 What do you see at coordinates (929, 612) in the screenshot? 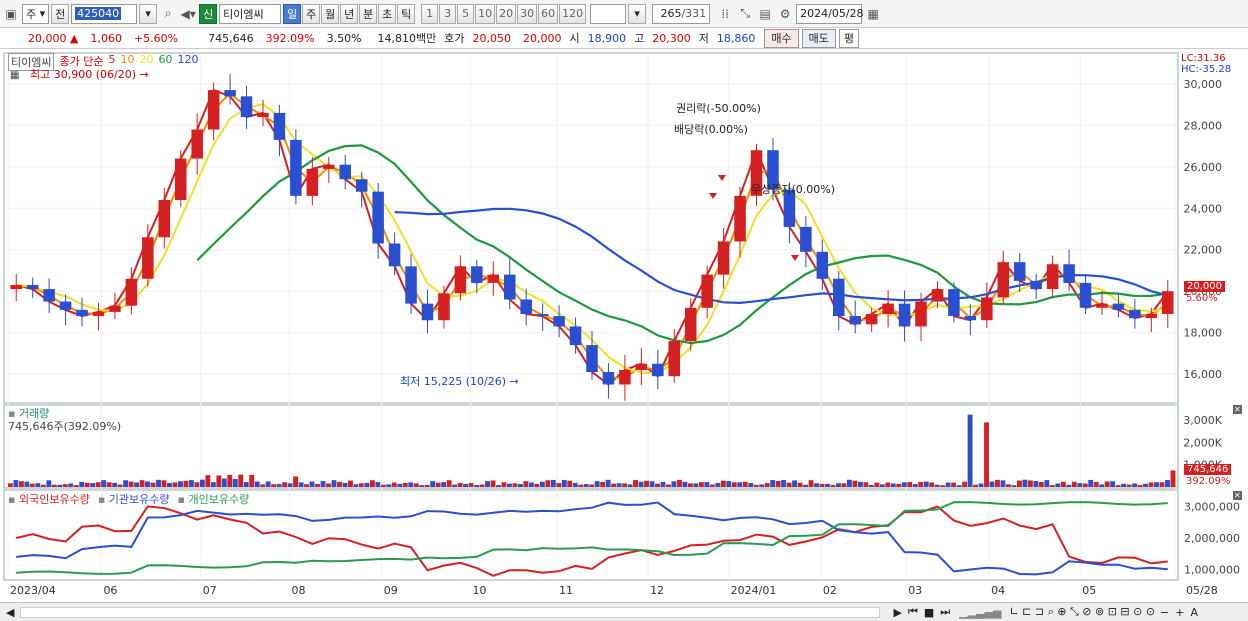
I see `stop-icon: ■` at bounding box center [929, 612].